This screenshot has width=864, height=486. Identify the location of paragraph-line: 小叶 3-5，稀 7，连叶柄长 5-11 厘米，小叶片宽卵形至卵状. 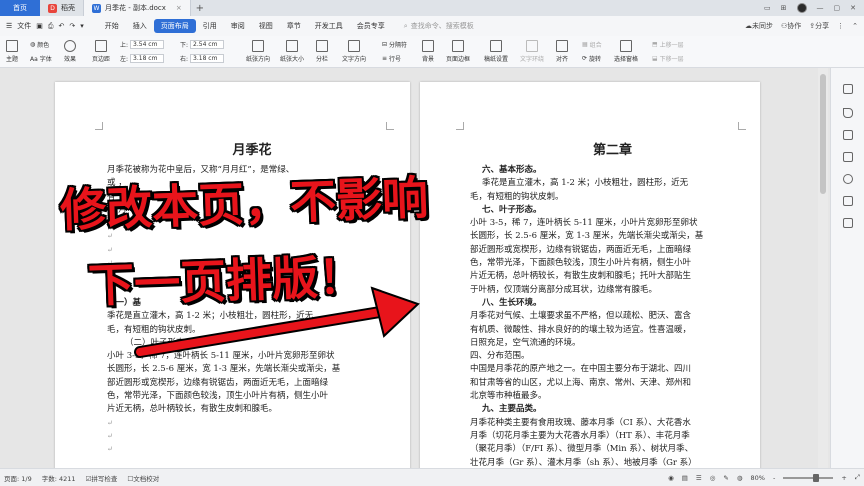
(584, 223).